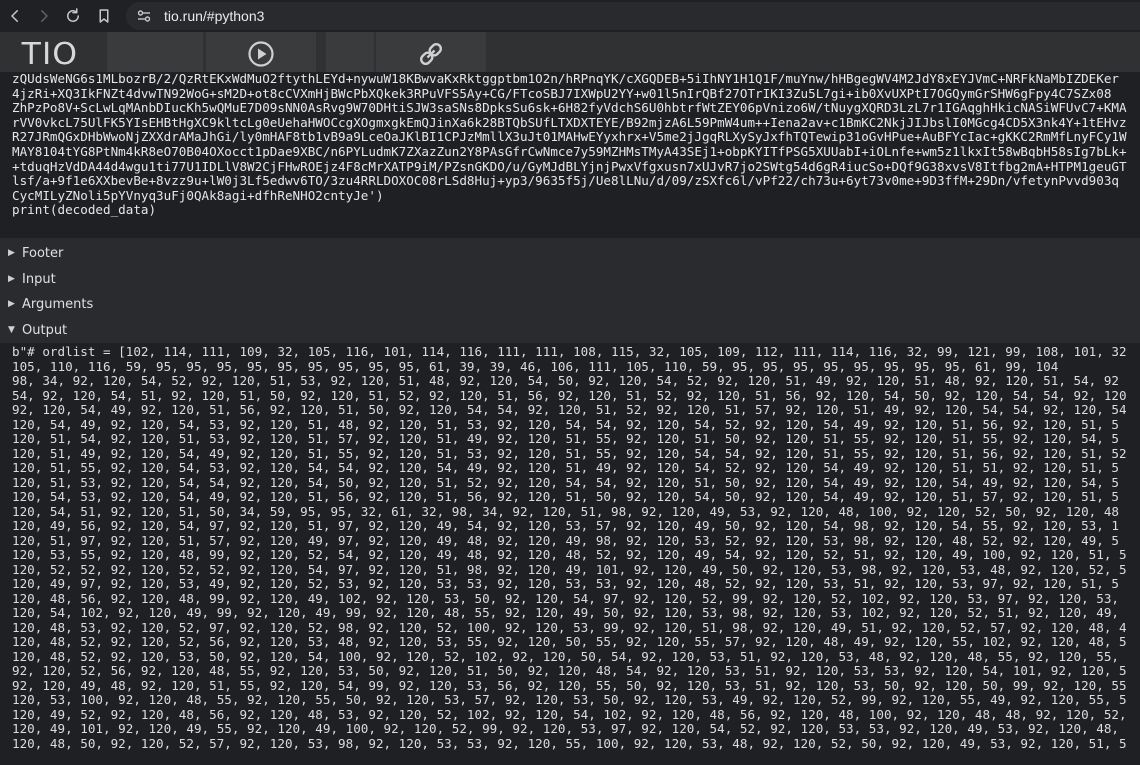  Describe the element at coordinates (45, 330) in the screenshot. I see `section-output-label: Output` at that location.